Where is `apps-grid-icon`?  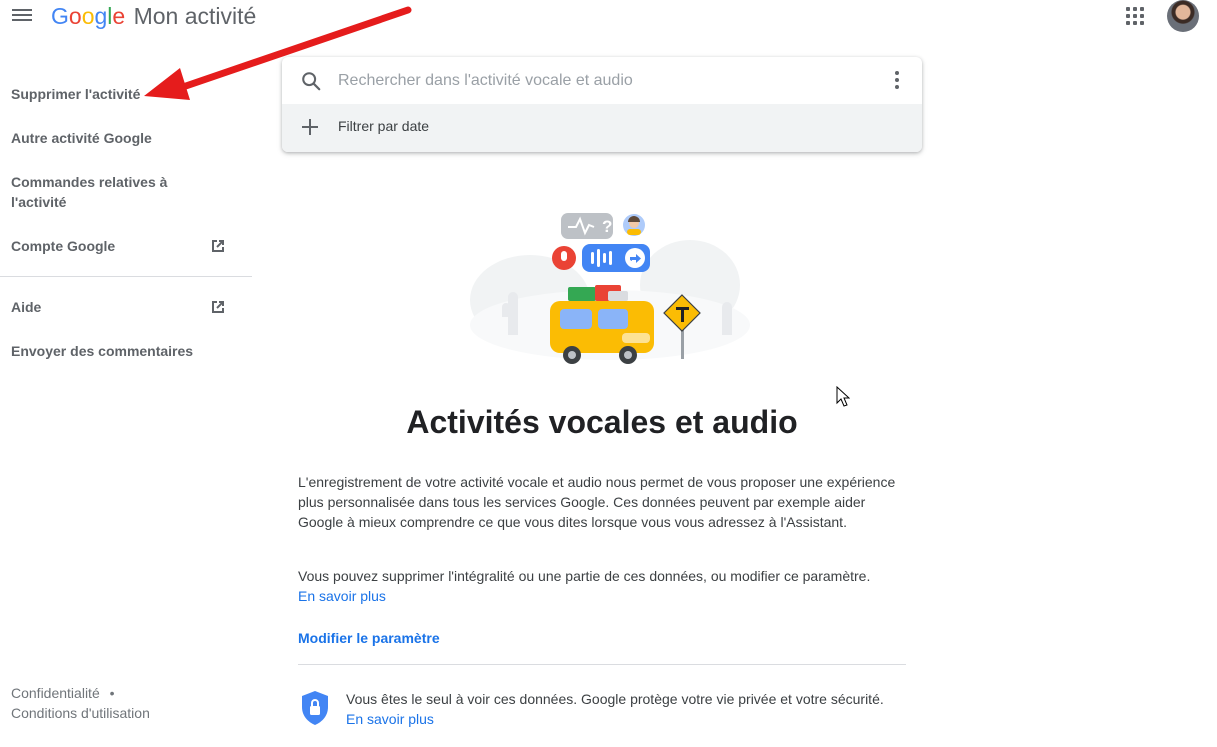
apps-grid-icon is located at coordinates (1135, 16).